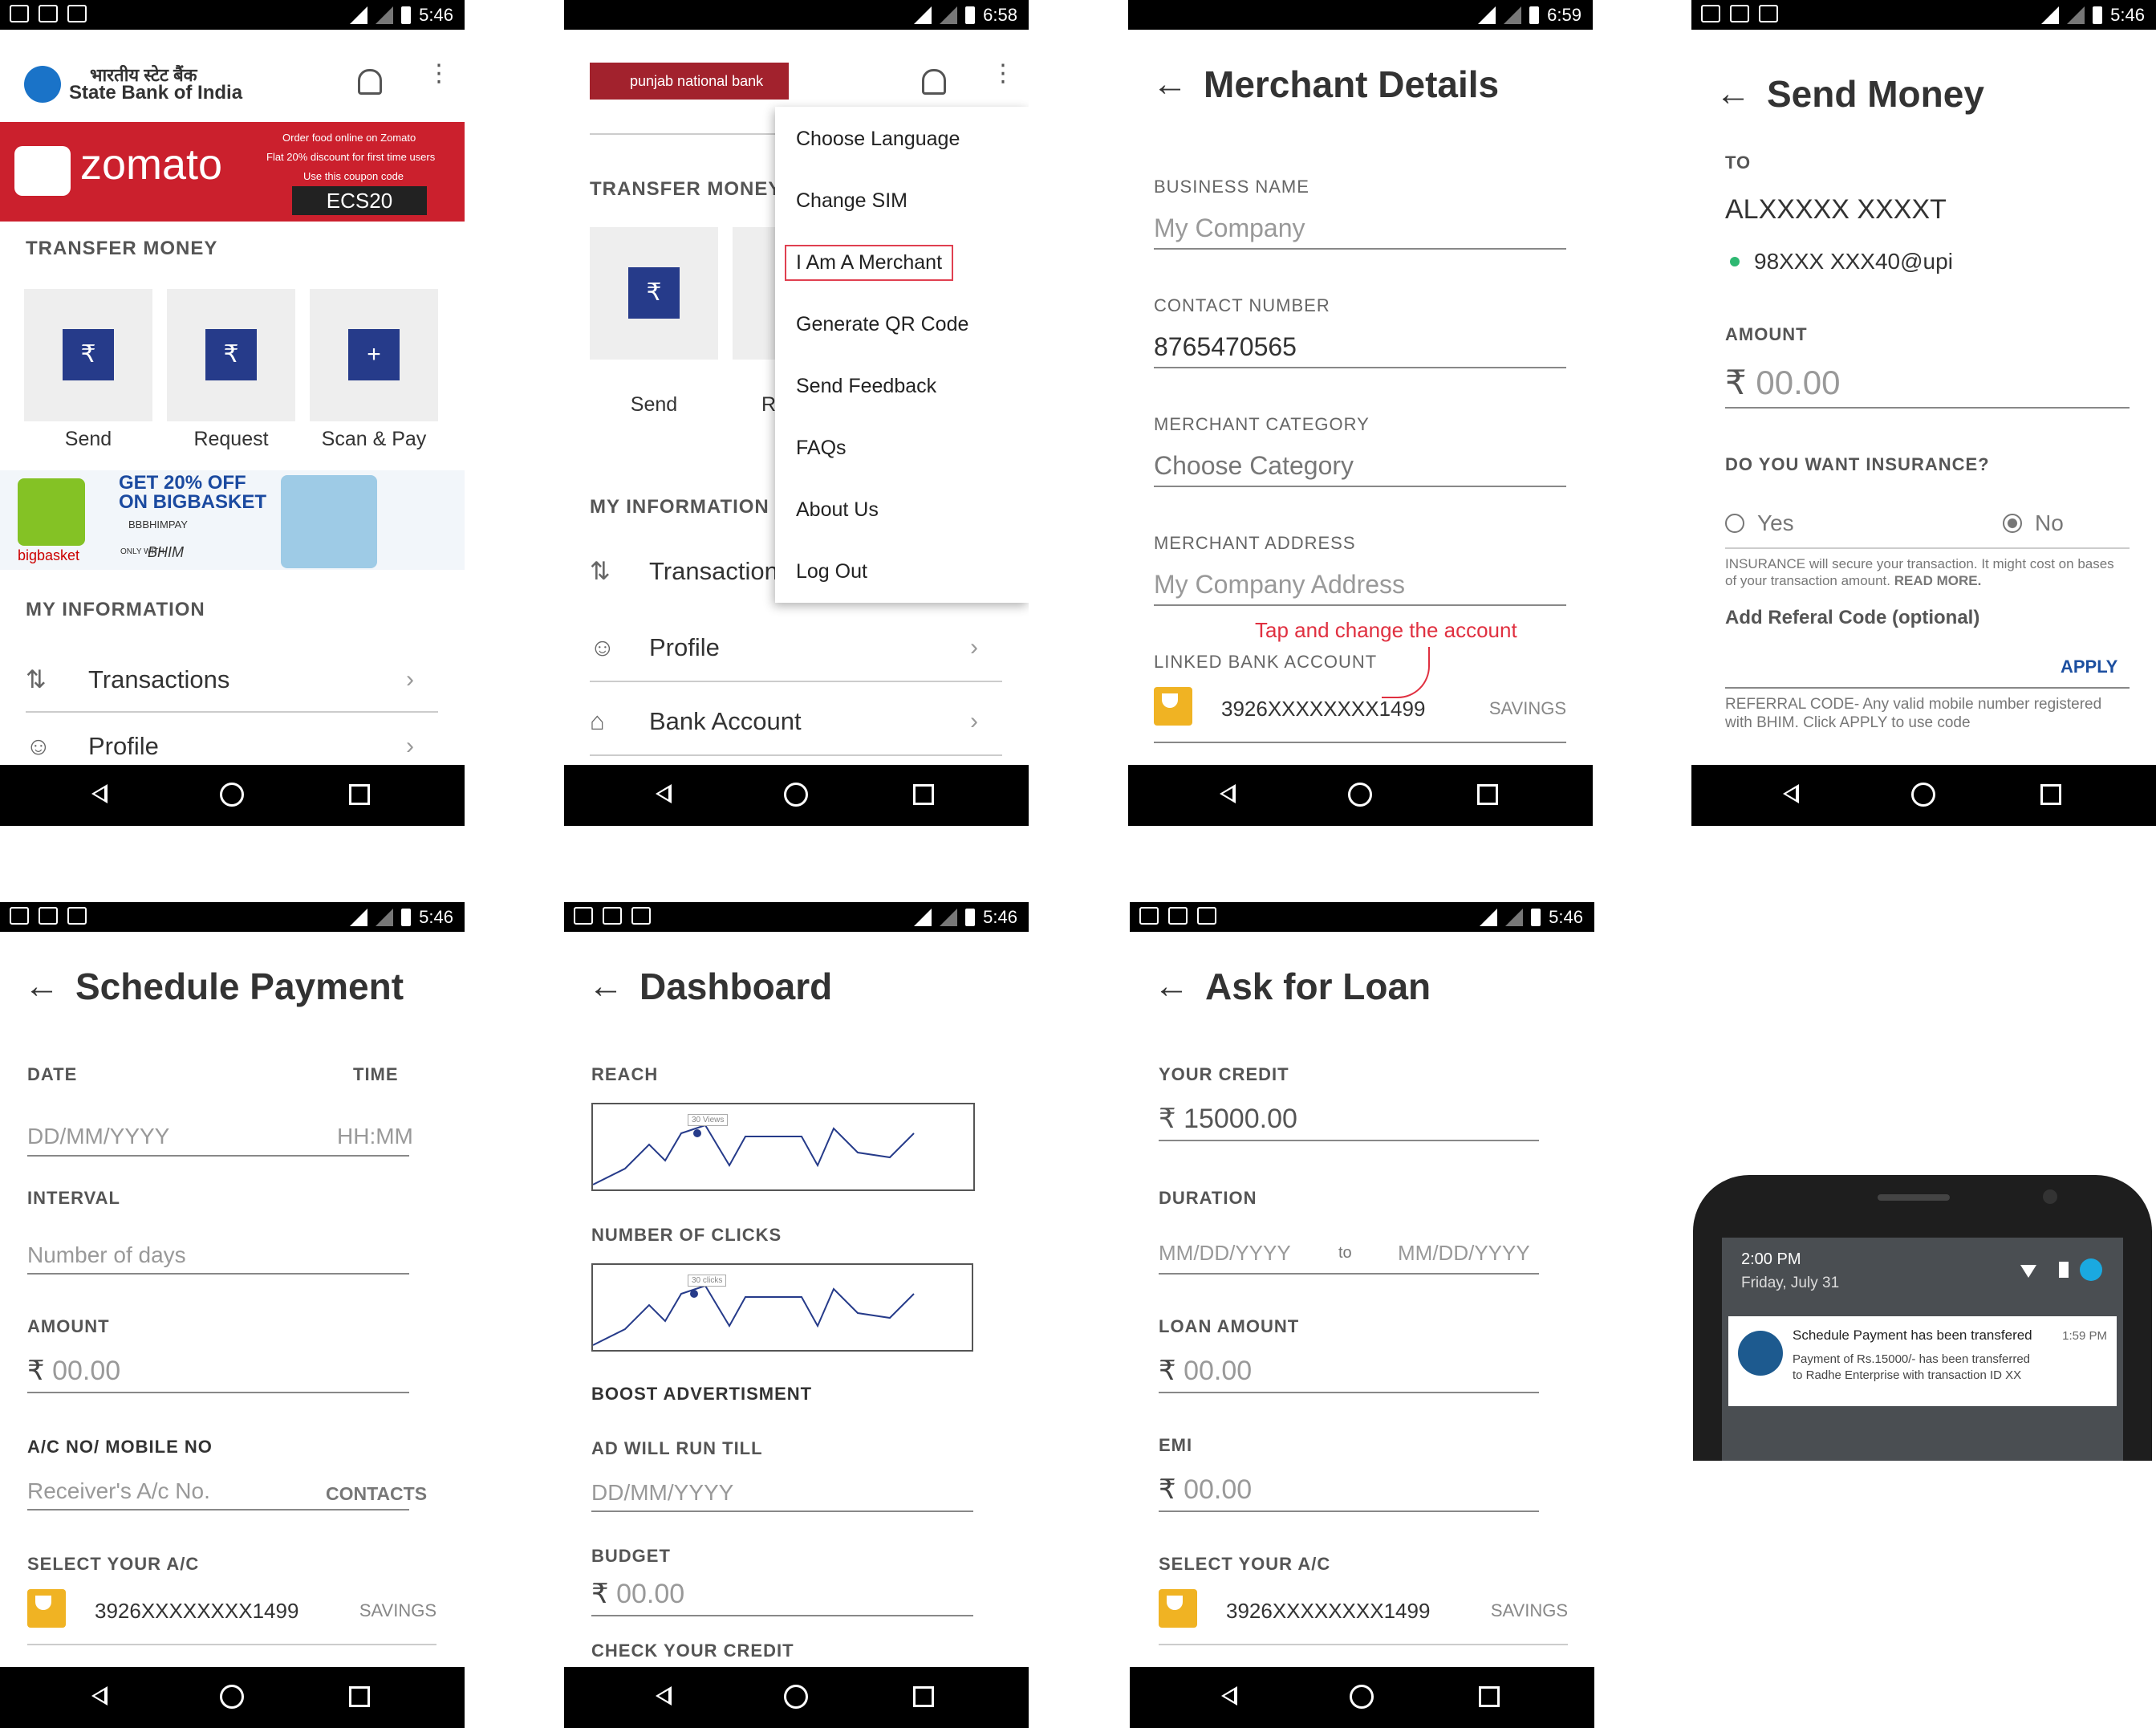 The height and width of the screenshot is (1728, 2156). What do you see at coordinates (882, 324) in the screenshot?
I see `menu-generate-qr: Generate QR Code` at bounding box center [882, 324].